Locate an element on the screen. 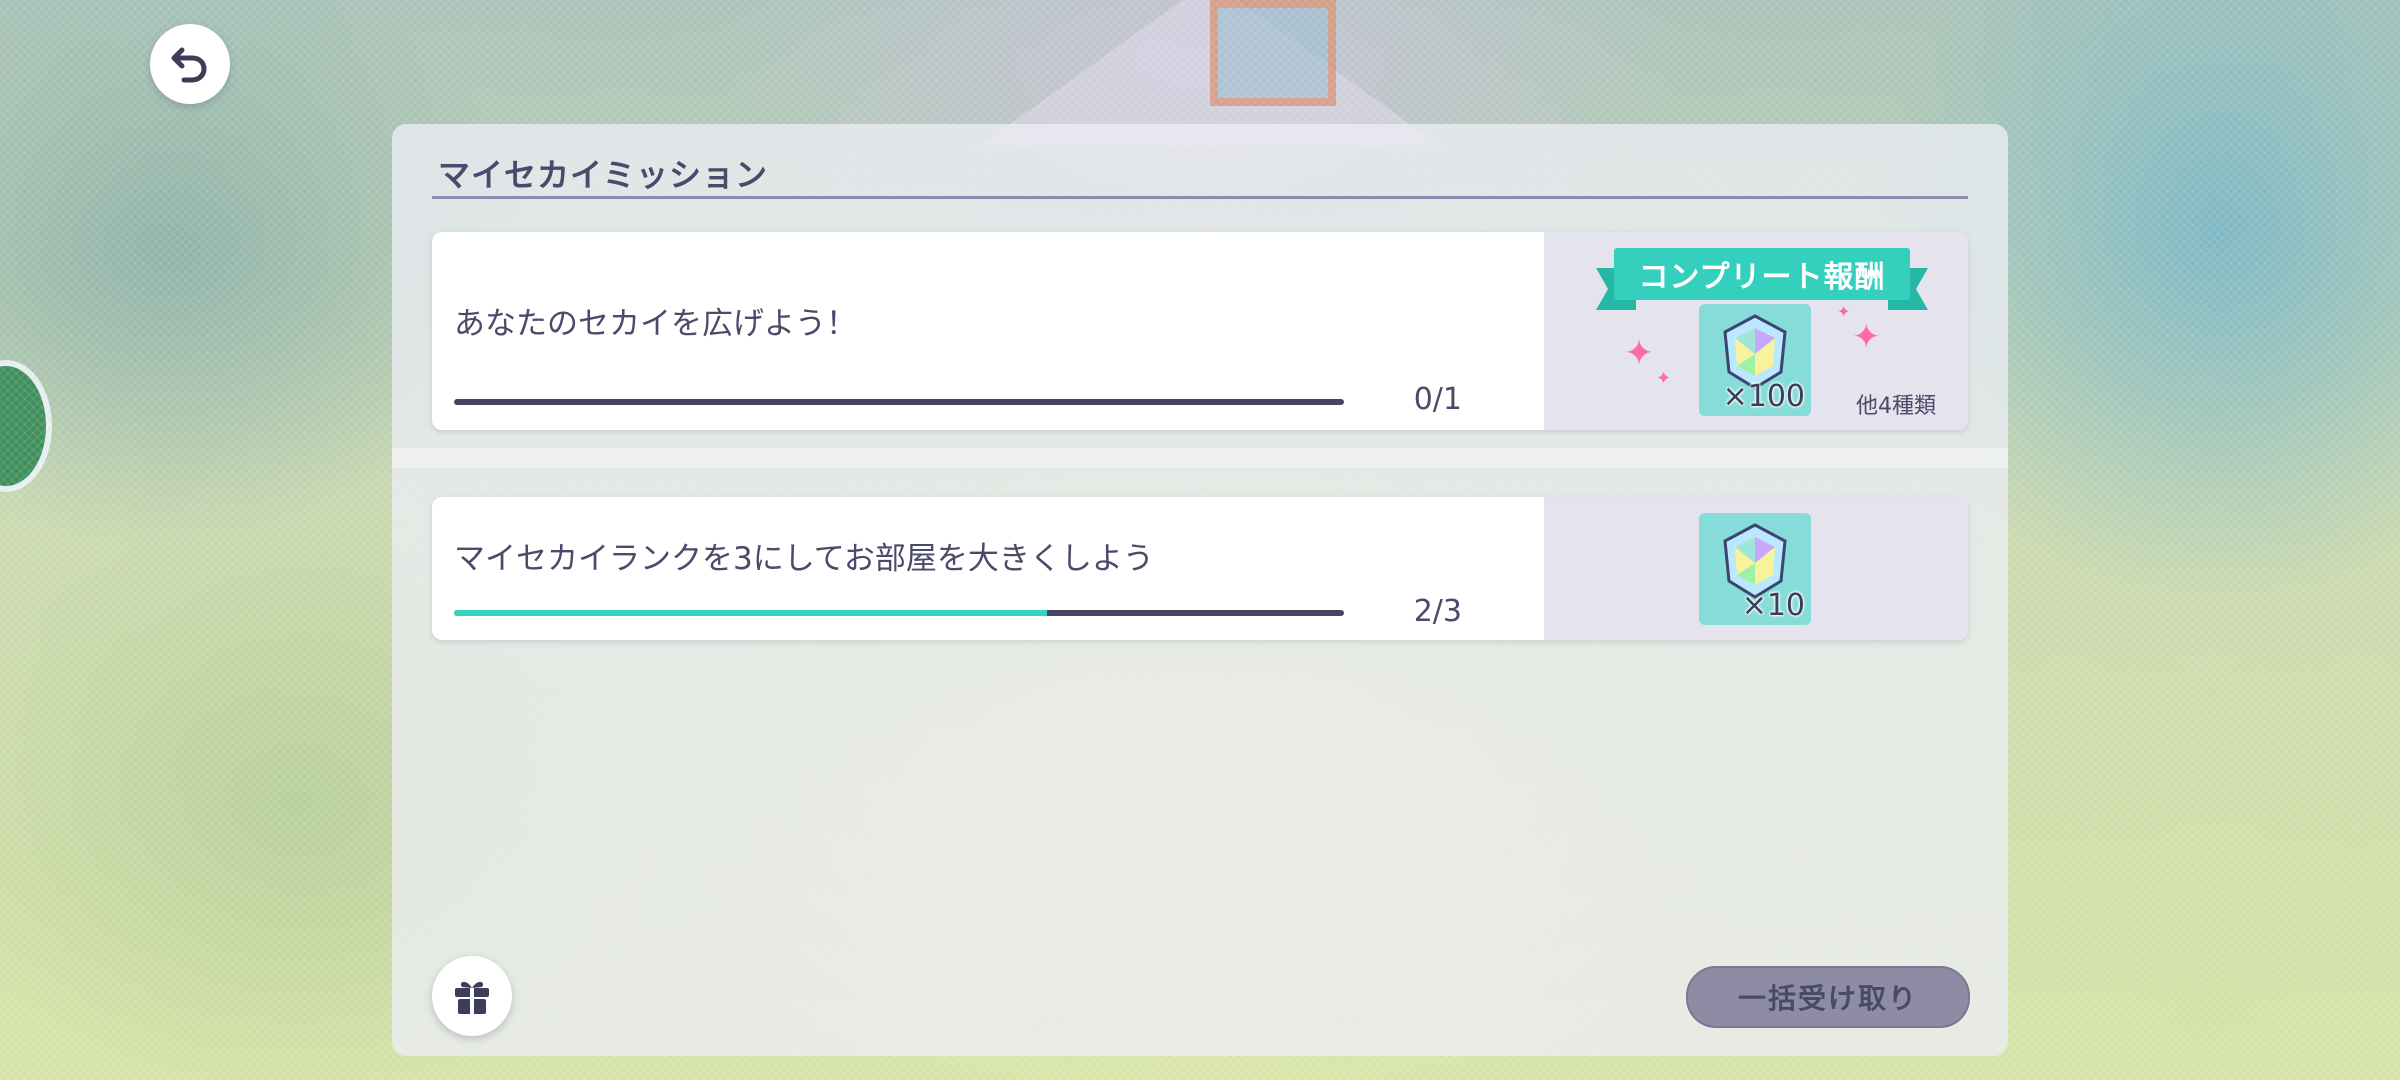  reward-count: ×10 is located at coordinates (1773, 605).